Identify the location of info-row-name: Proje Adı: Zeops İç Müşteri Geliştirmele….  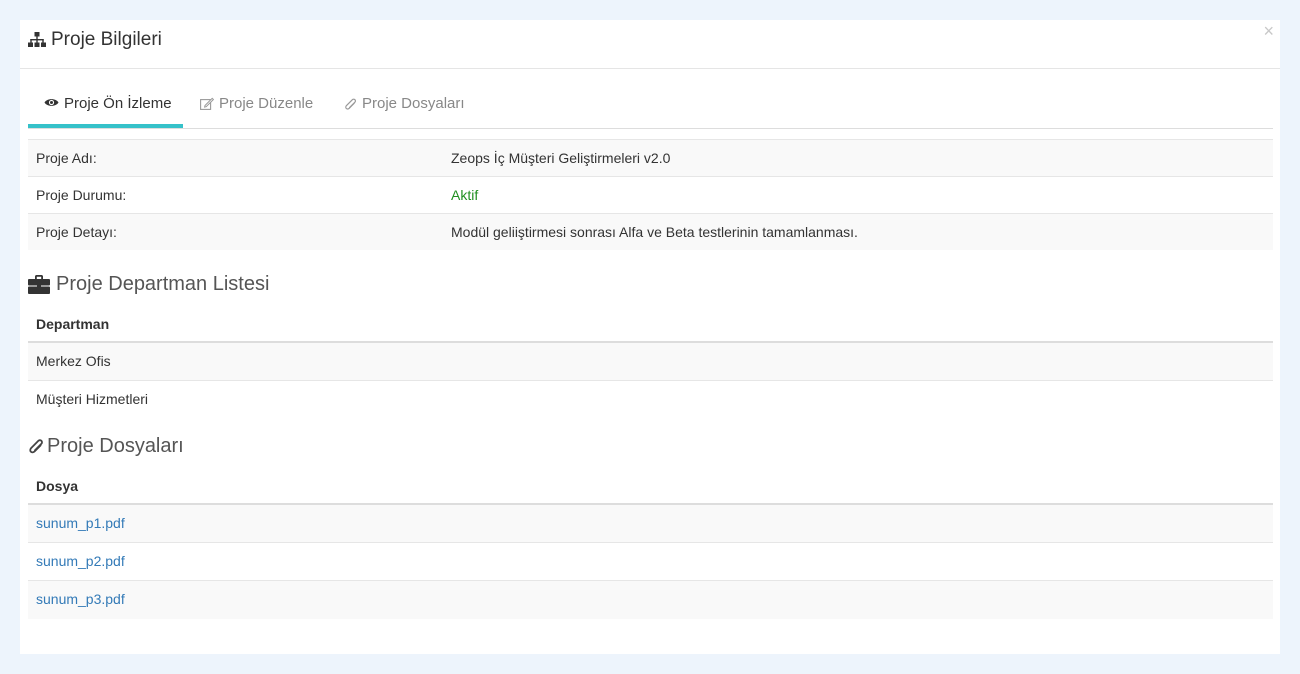
(650, 157).